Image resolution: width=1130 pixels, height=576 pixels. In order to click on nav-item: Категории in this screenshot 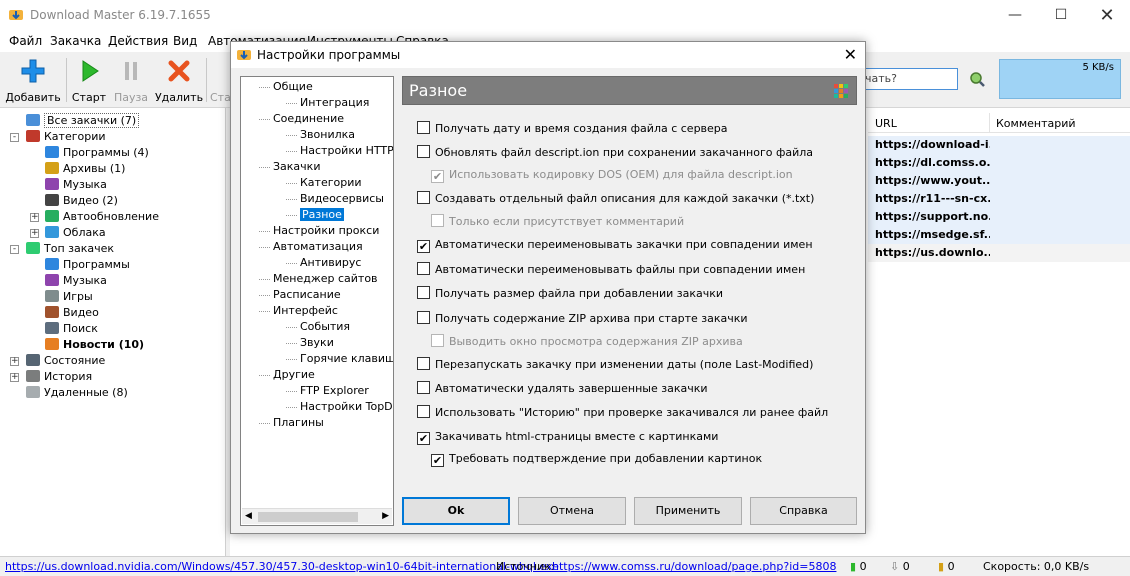, I will do `click(331, 183)`.